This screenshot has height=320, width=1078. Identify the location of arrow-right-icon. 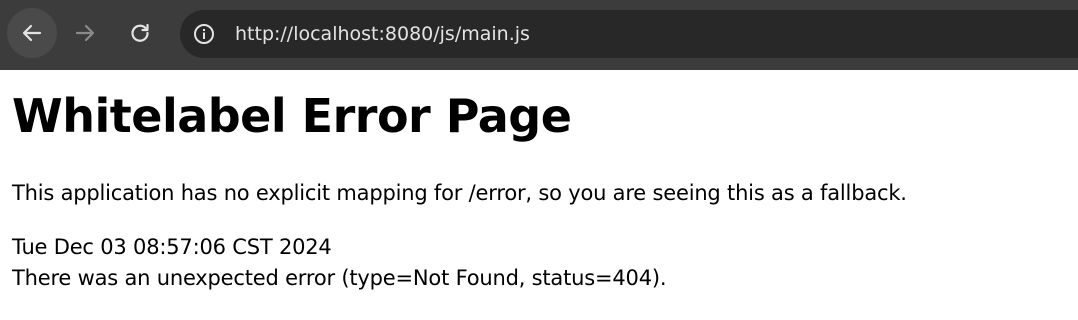
(85, 33).